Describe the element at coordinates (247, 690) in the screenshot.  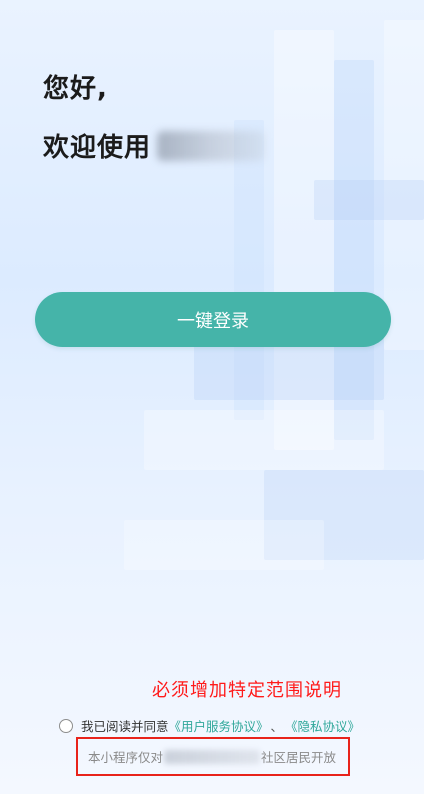
I see `scope-notice-annotation: 必须增加特定范围说明` at that location.